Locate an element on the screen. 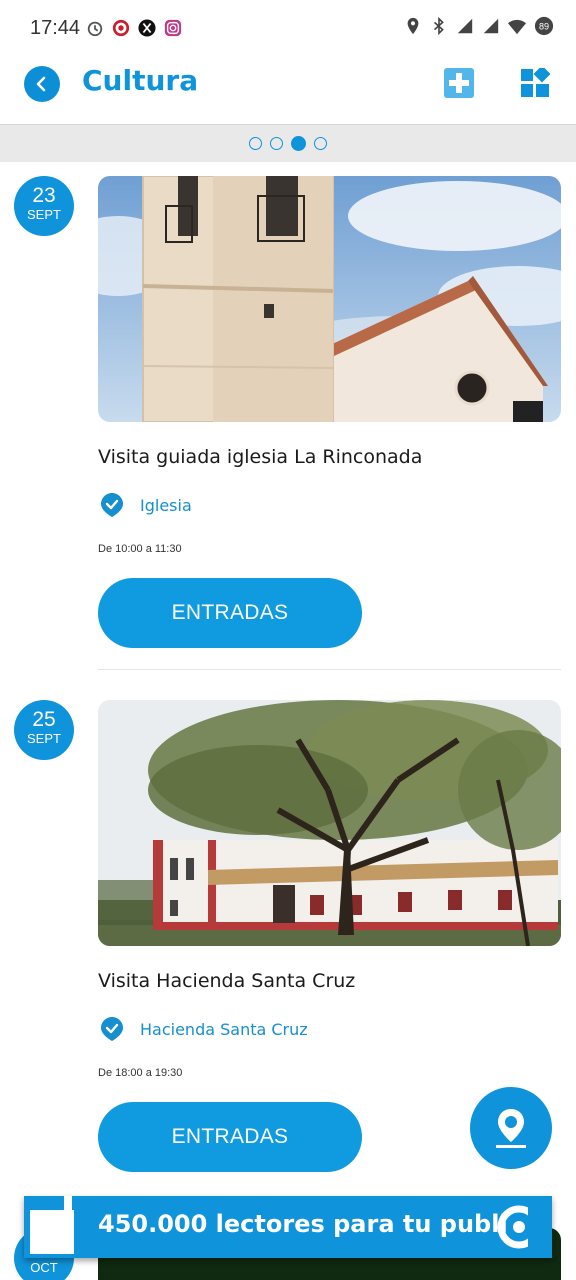 This screenshot has height=1280, width=576. status-bar: 17:44 89 is located at coordinates (288, 28).